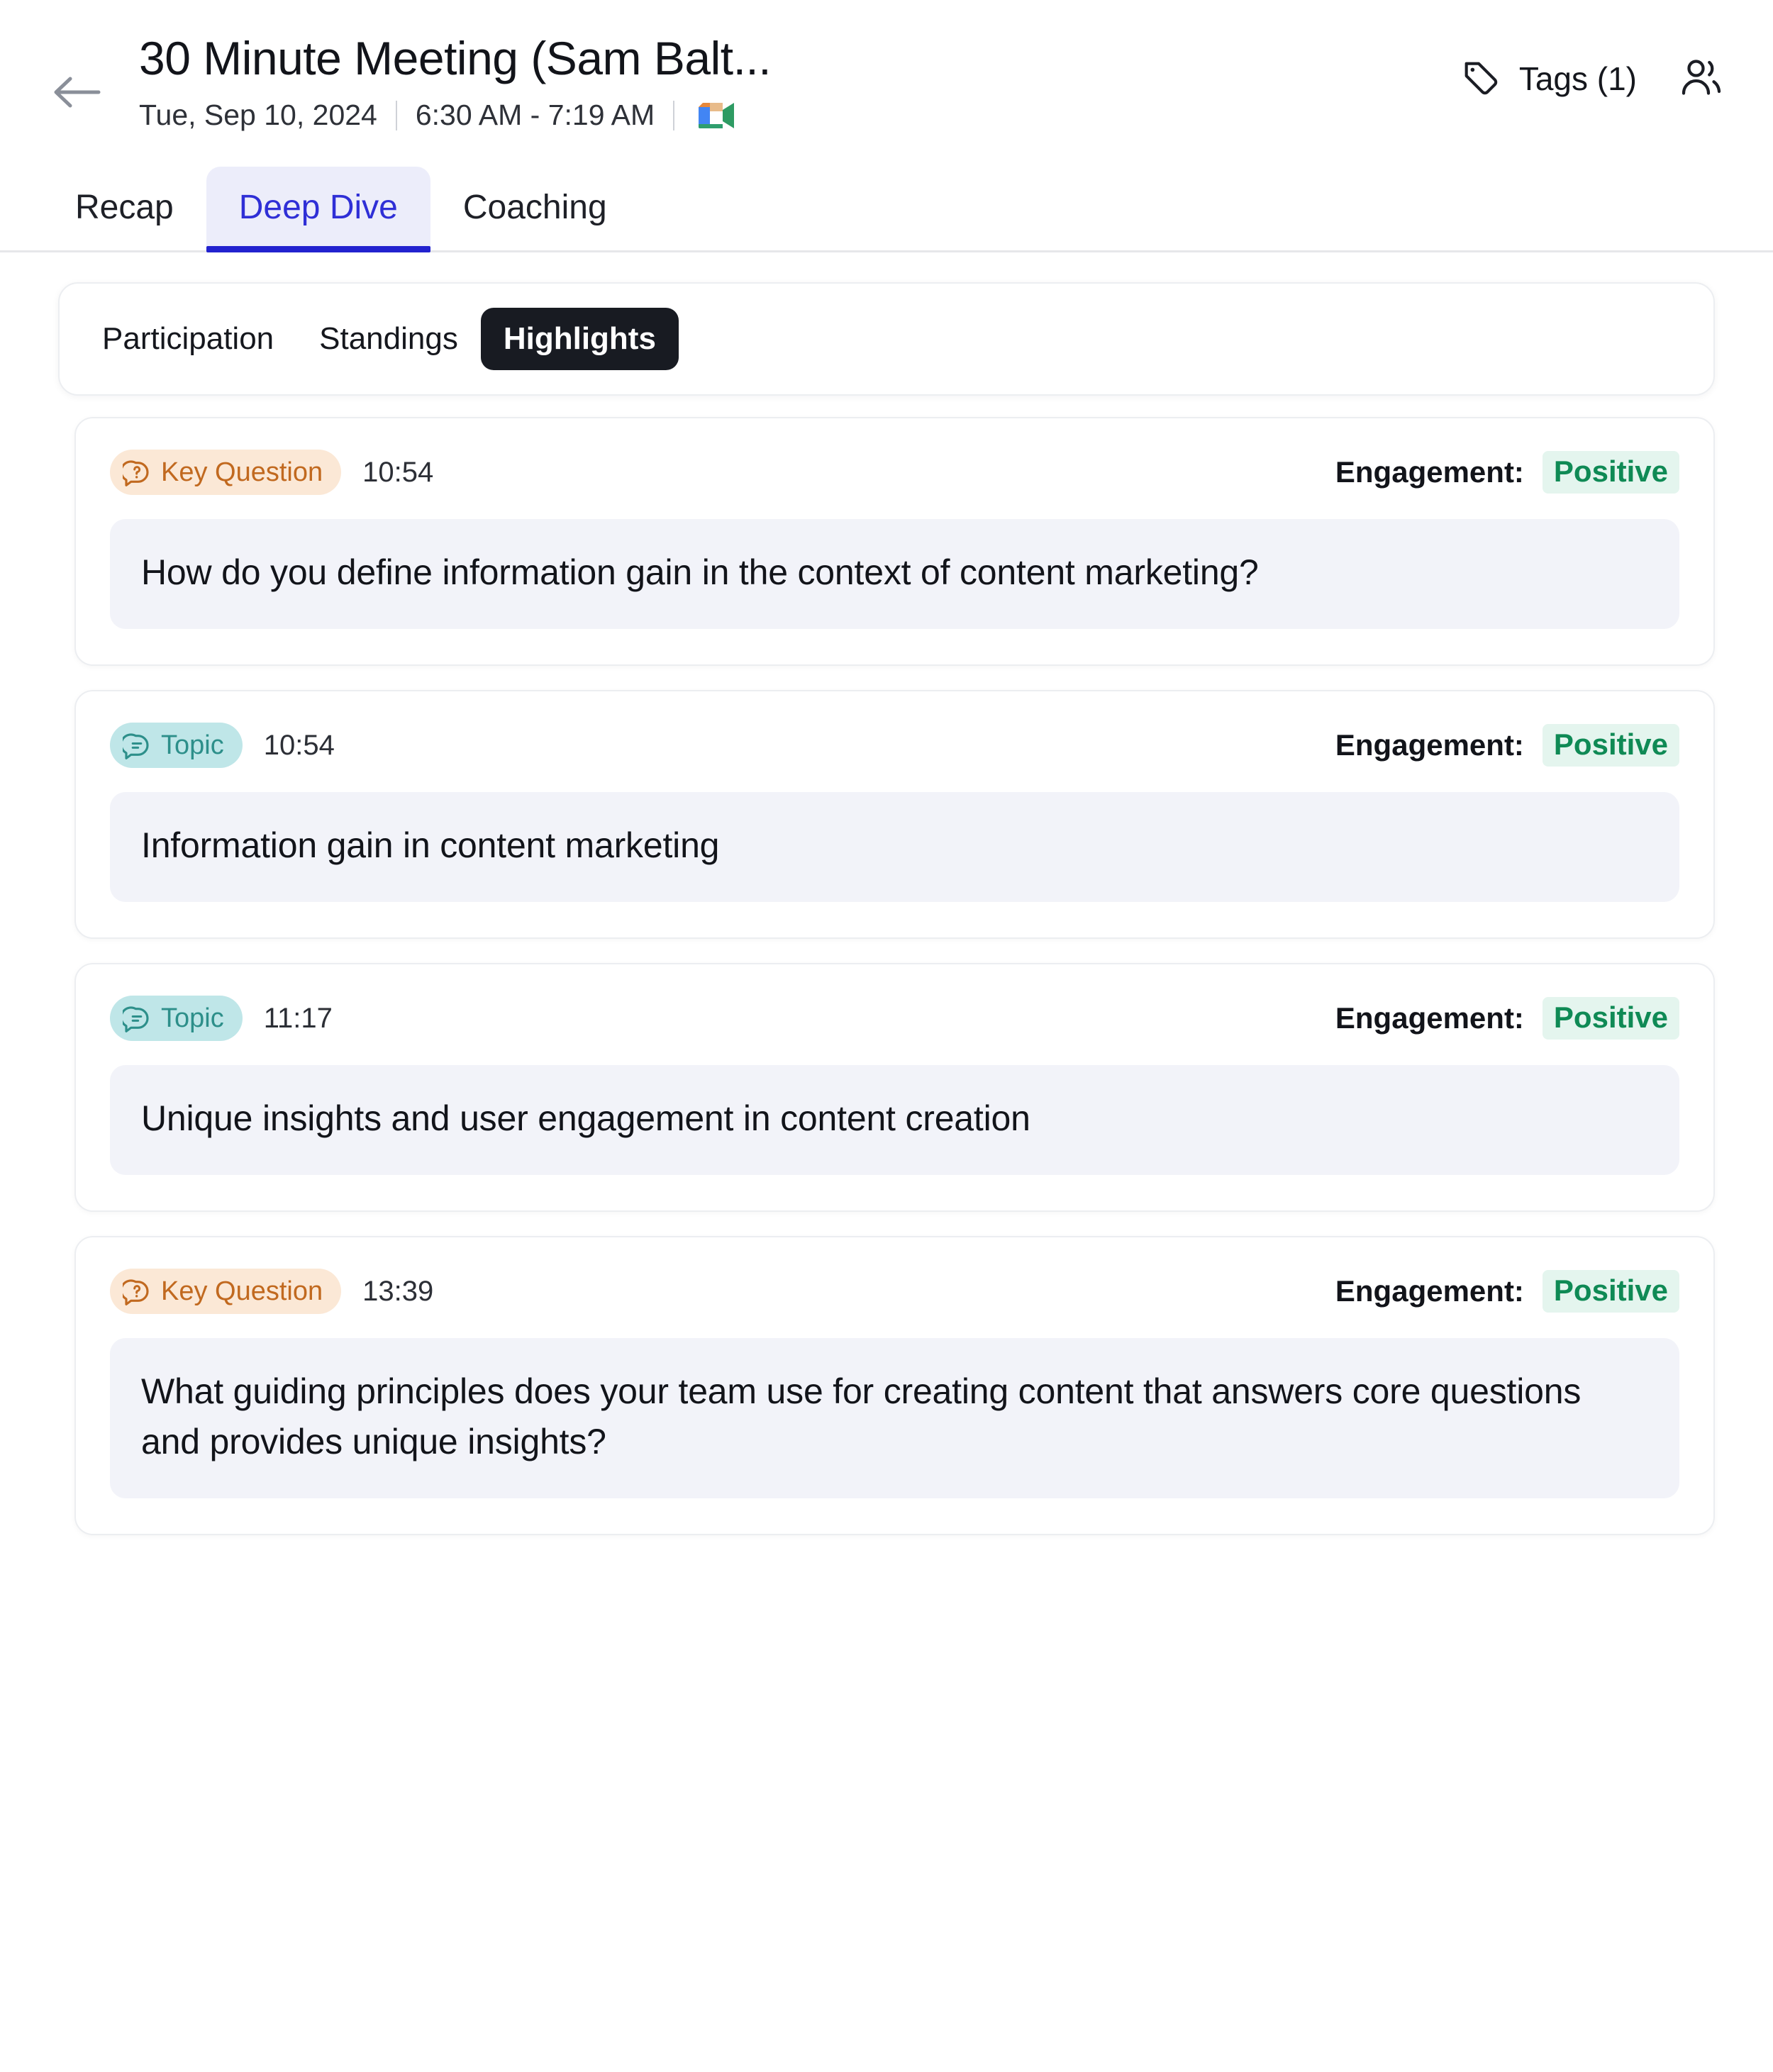 The width and height of the screenshot is (1773, 2072). Describe the element at coordinates (800, 116) in the screenshot. I see `meeting-meta: Tue, Sep 10, 2024 6:30 AM - 7:19 AM` at that location.